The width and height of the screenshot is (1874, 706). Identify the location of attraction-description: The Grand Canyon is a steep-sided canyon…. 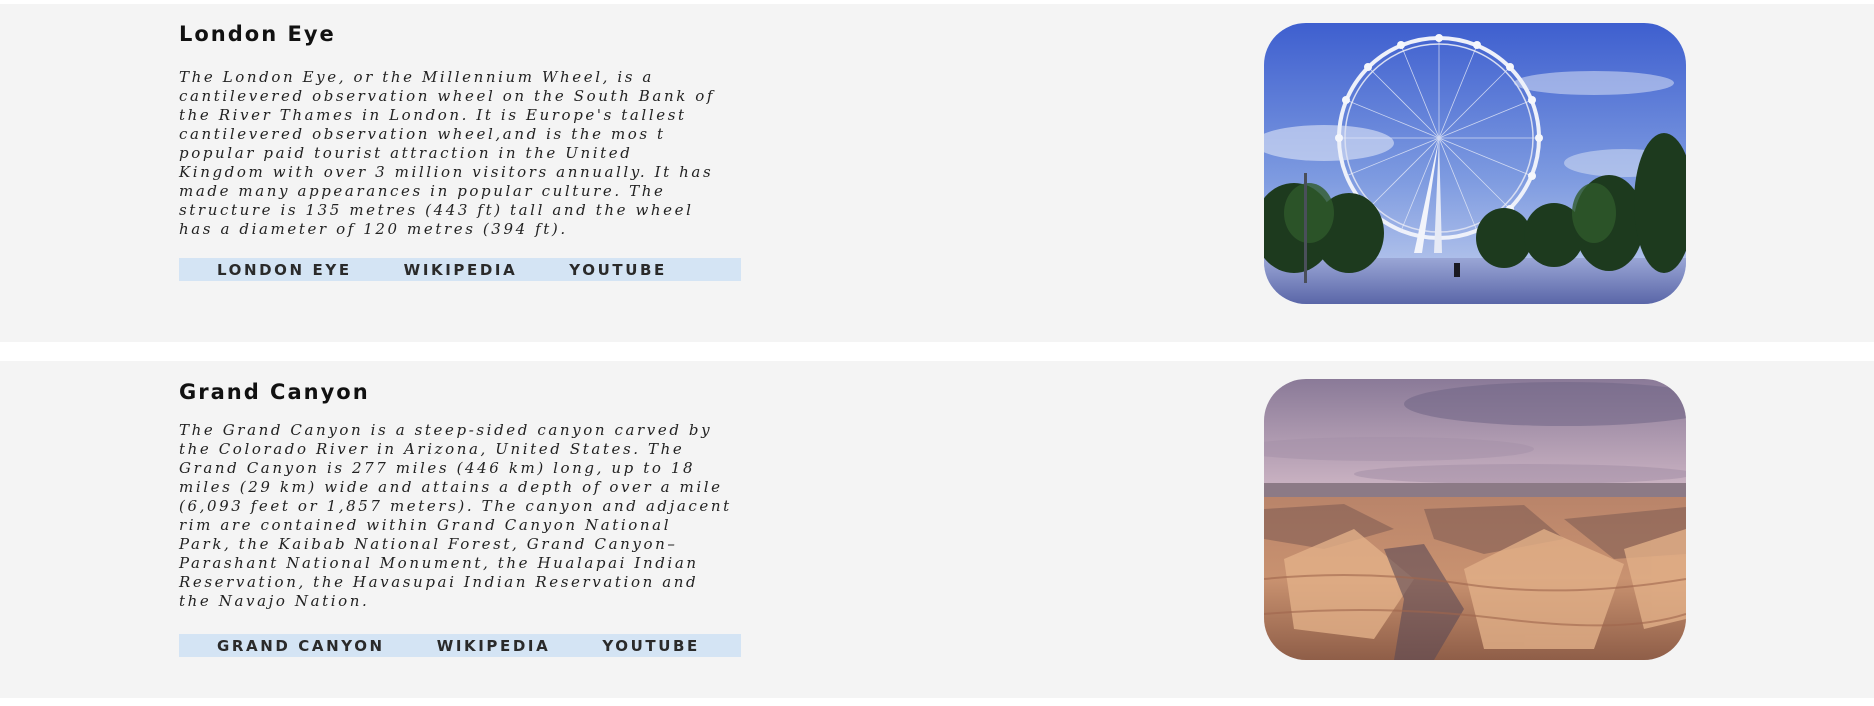
(455, 515).